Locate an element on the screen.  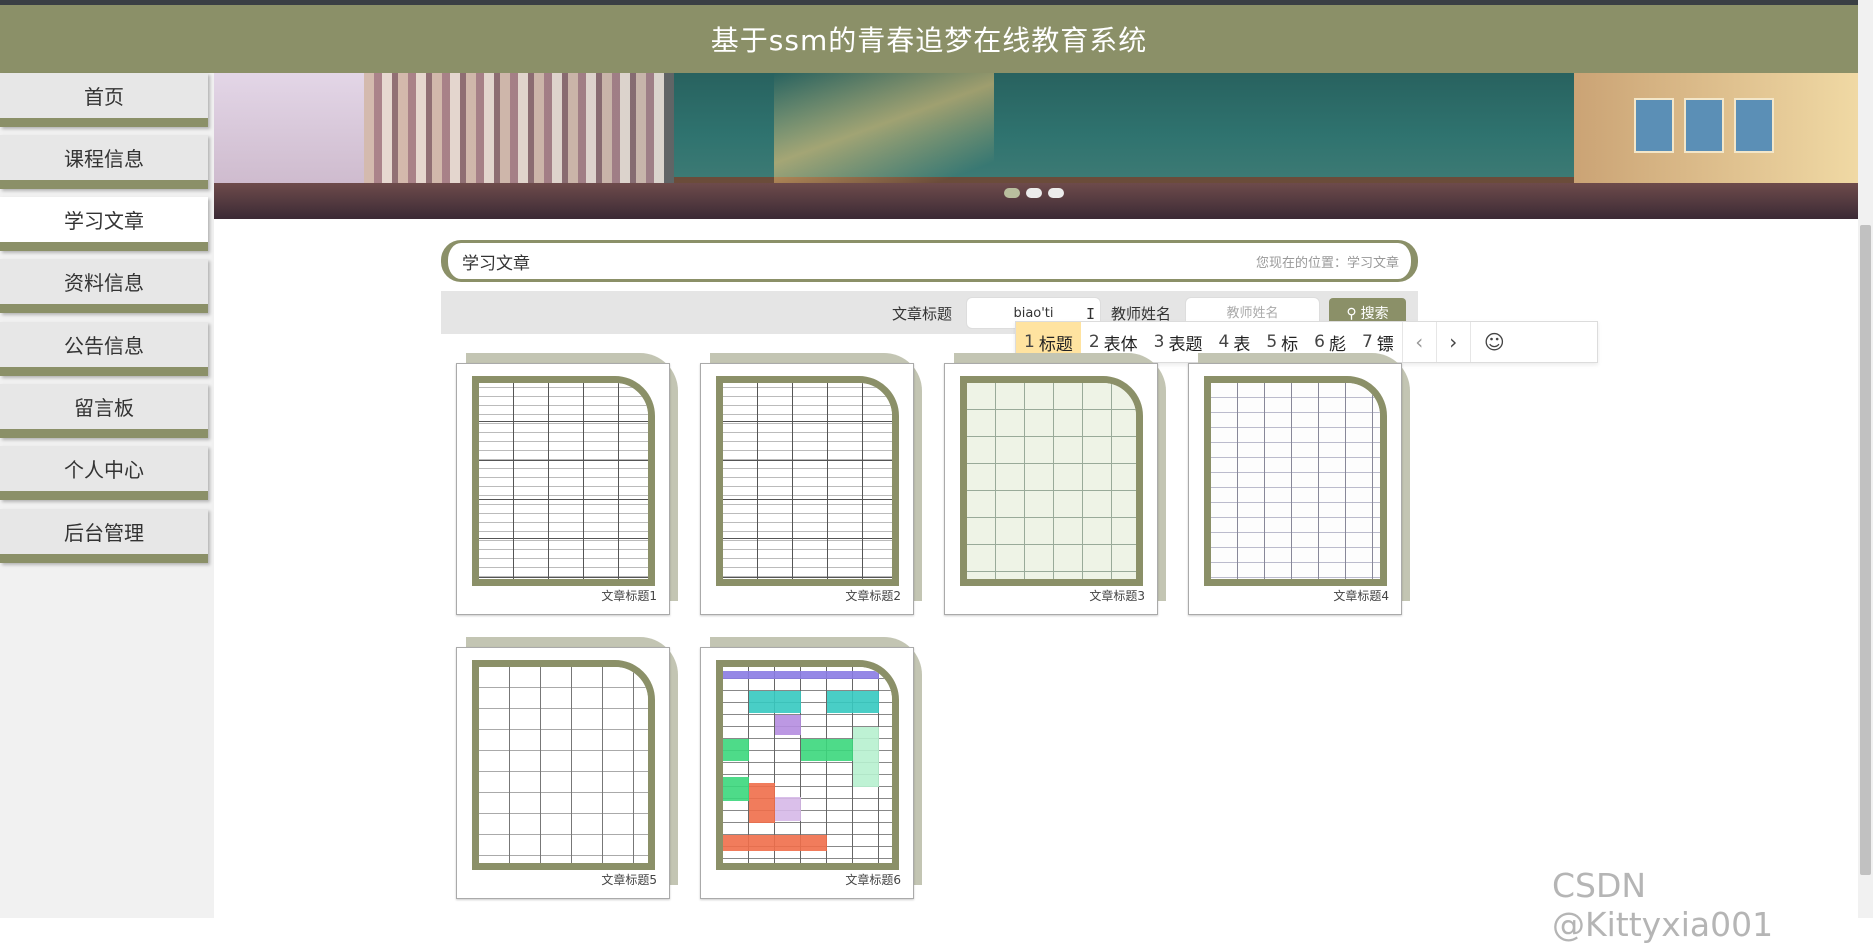
carousel-indicators is located at coordinates (1034, 193).